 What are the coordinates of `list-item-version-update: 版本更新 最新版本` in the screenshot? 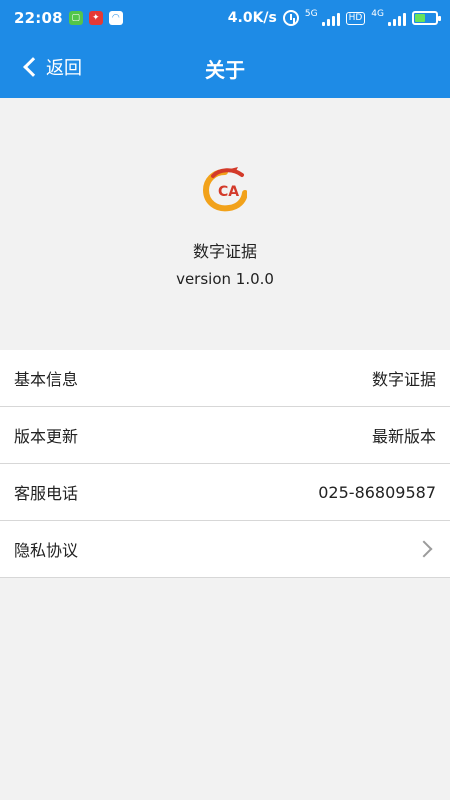 It's located at (225, 435).